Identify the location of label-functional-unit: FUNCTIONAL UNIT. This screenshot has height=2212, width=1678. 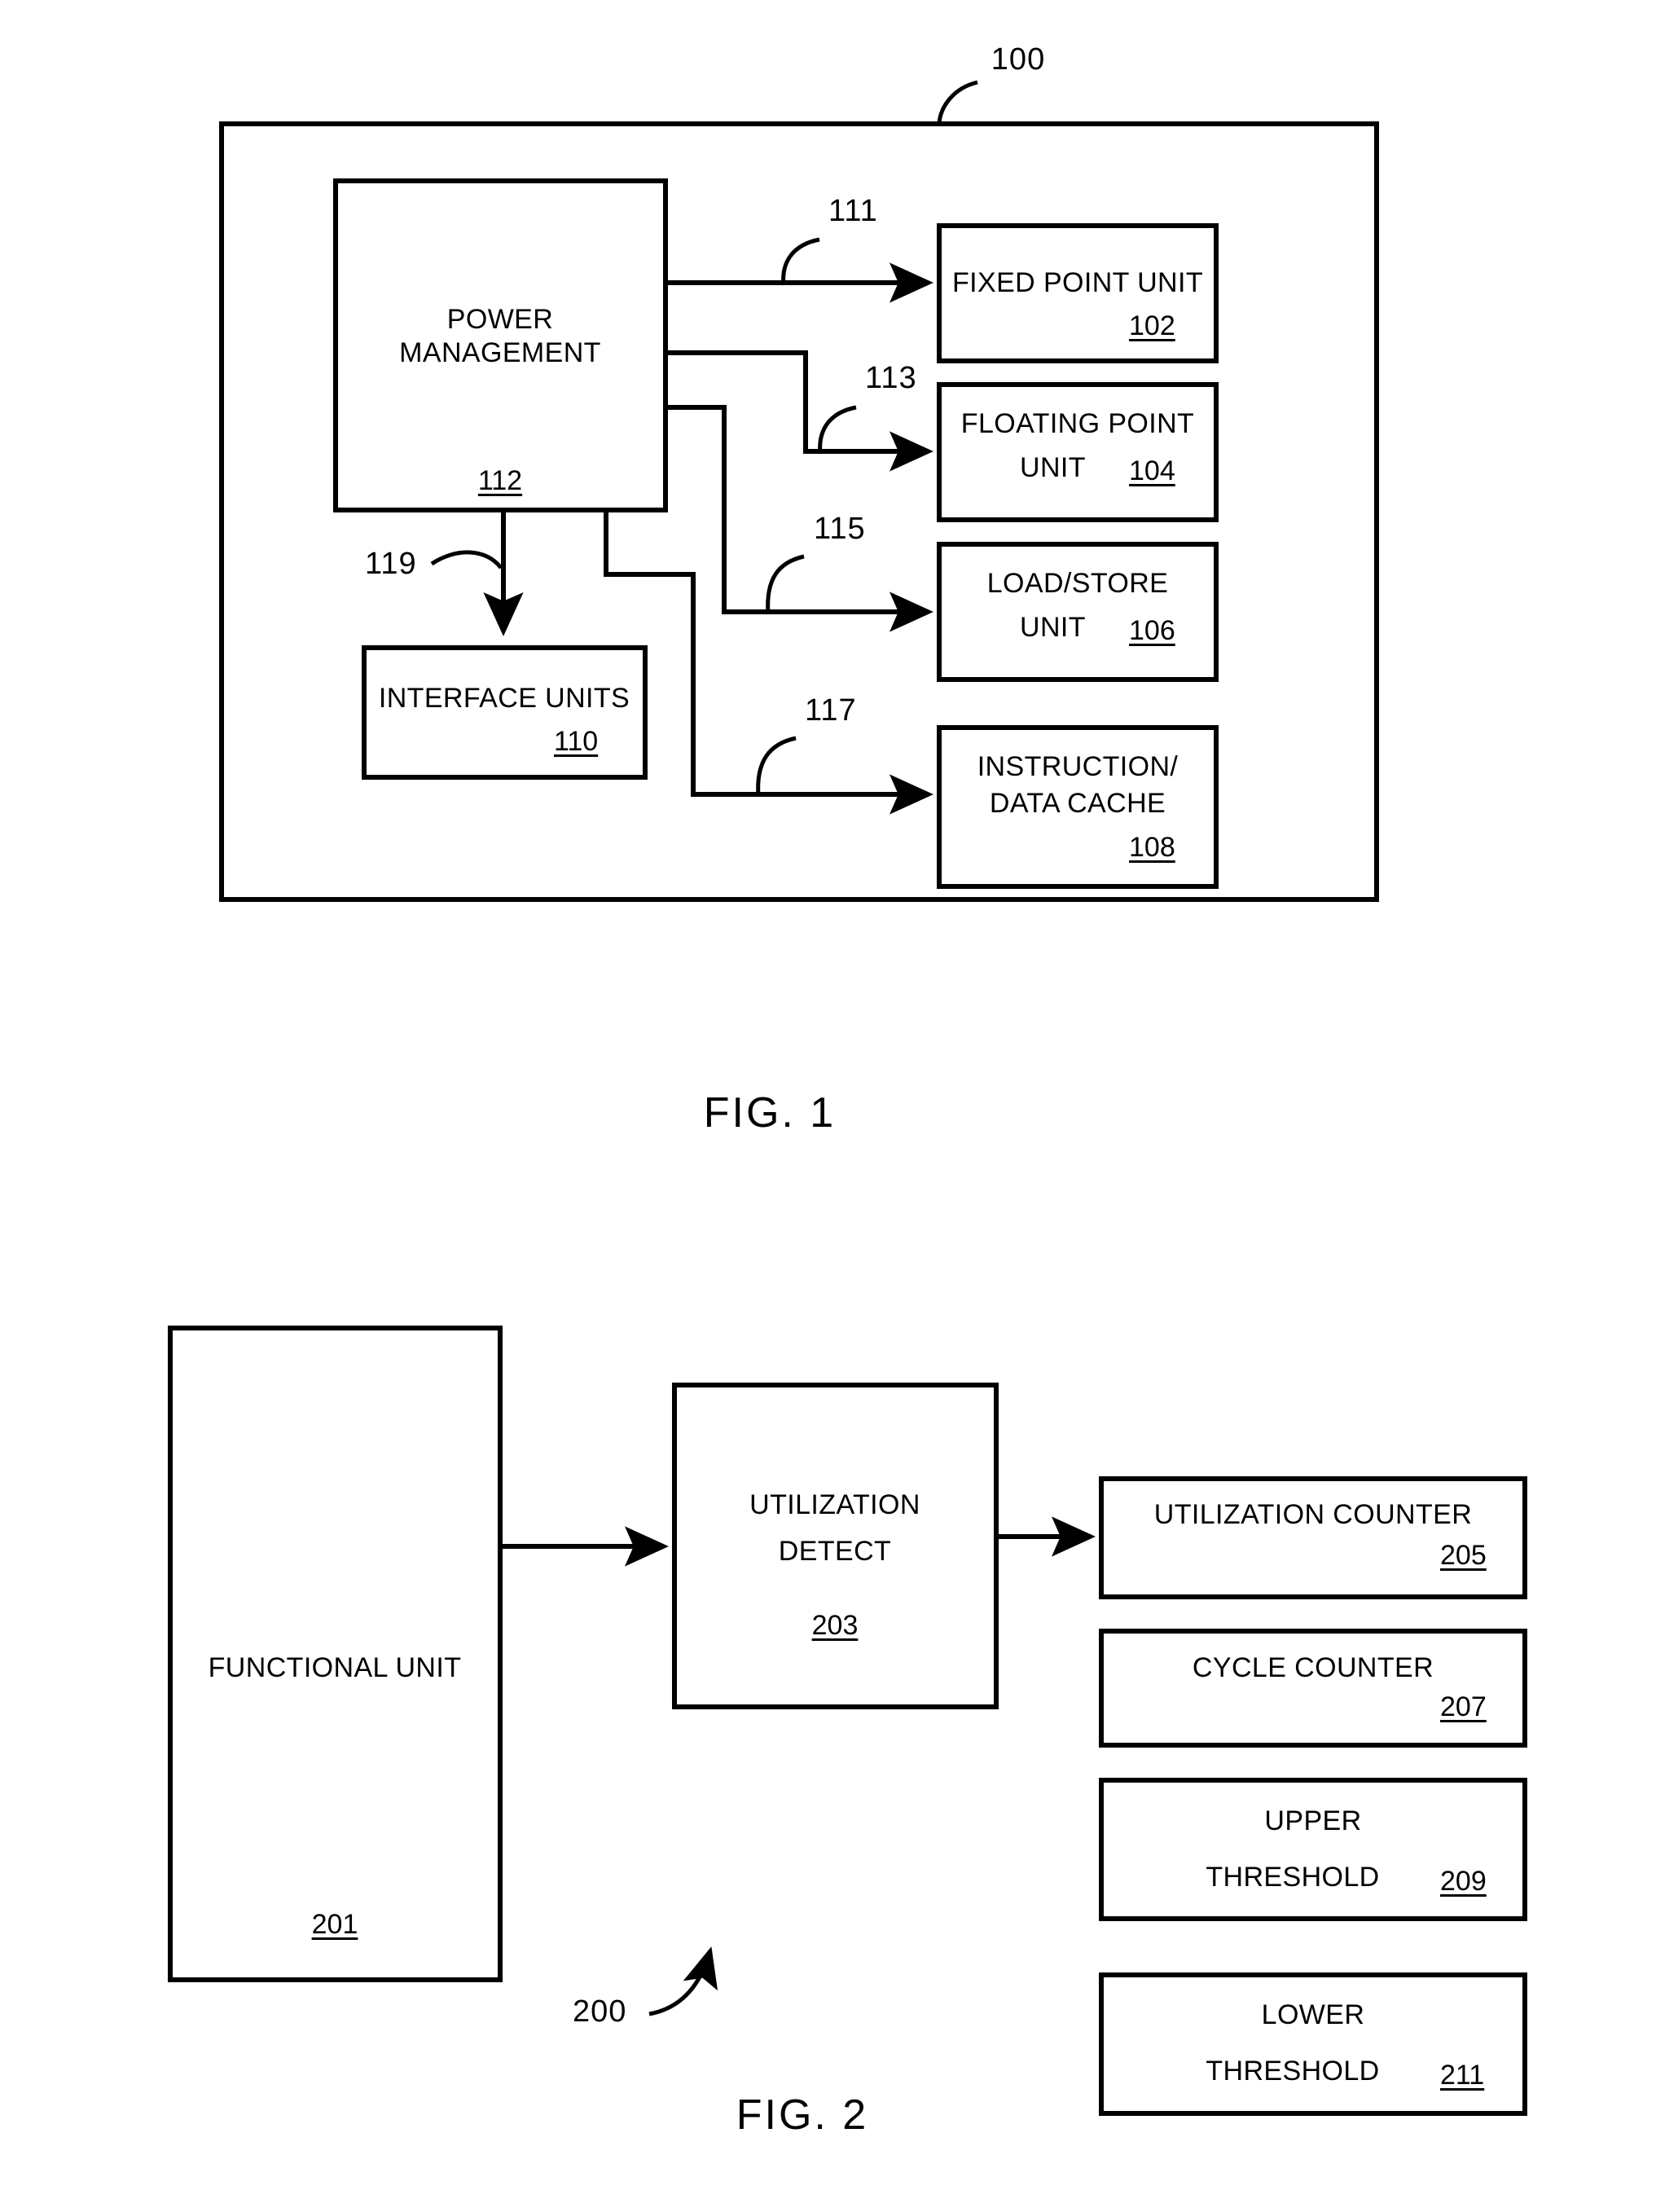
(335, 1667).